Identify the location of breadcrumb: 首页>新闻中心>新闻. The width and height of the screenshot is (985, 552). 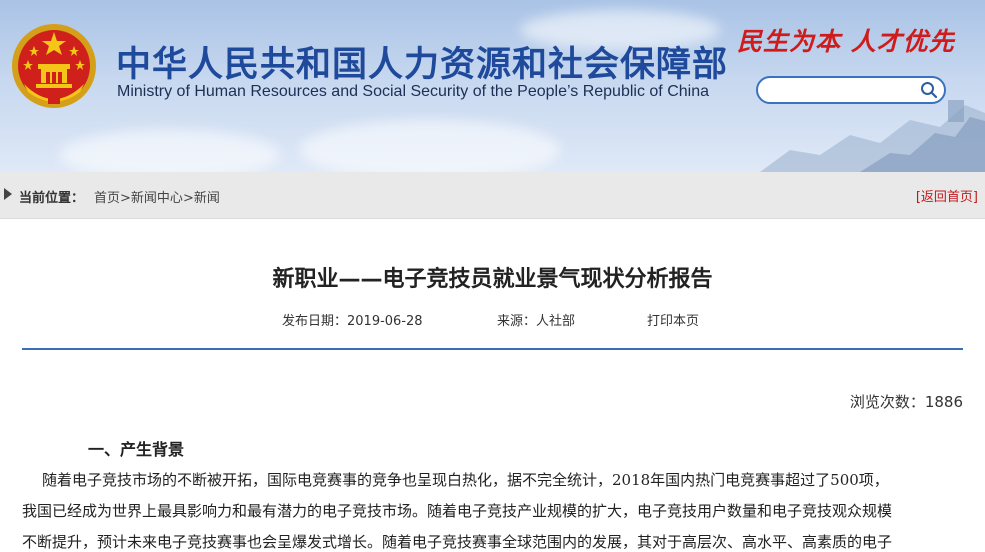
(157, 196).